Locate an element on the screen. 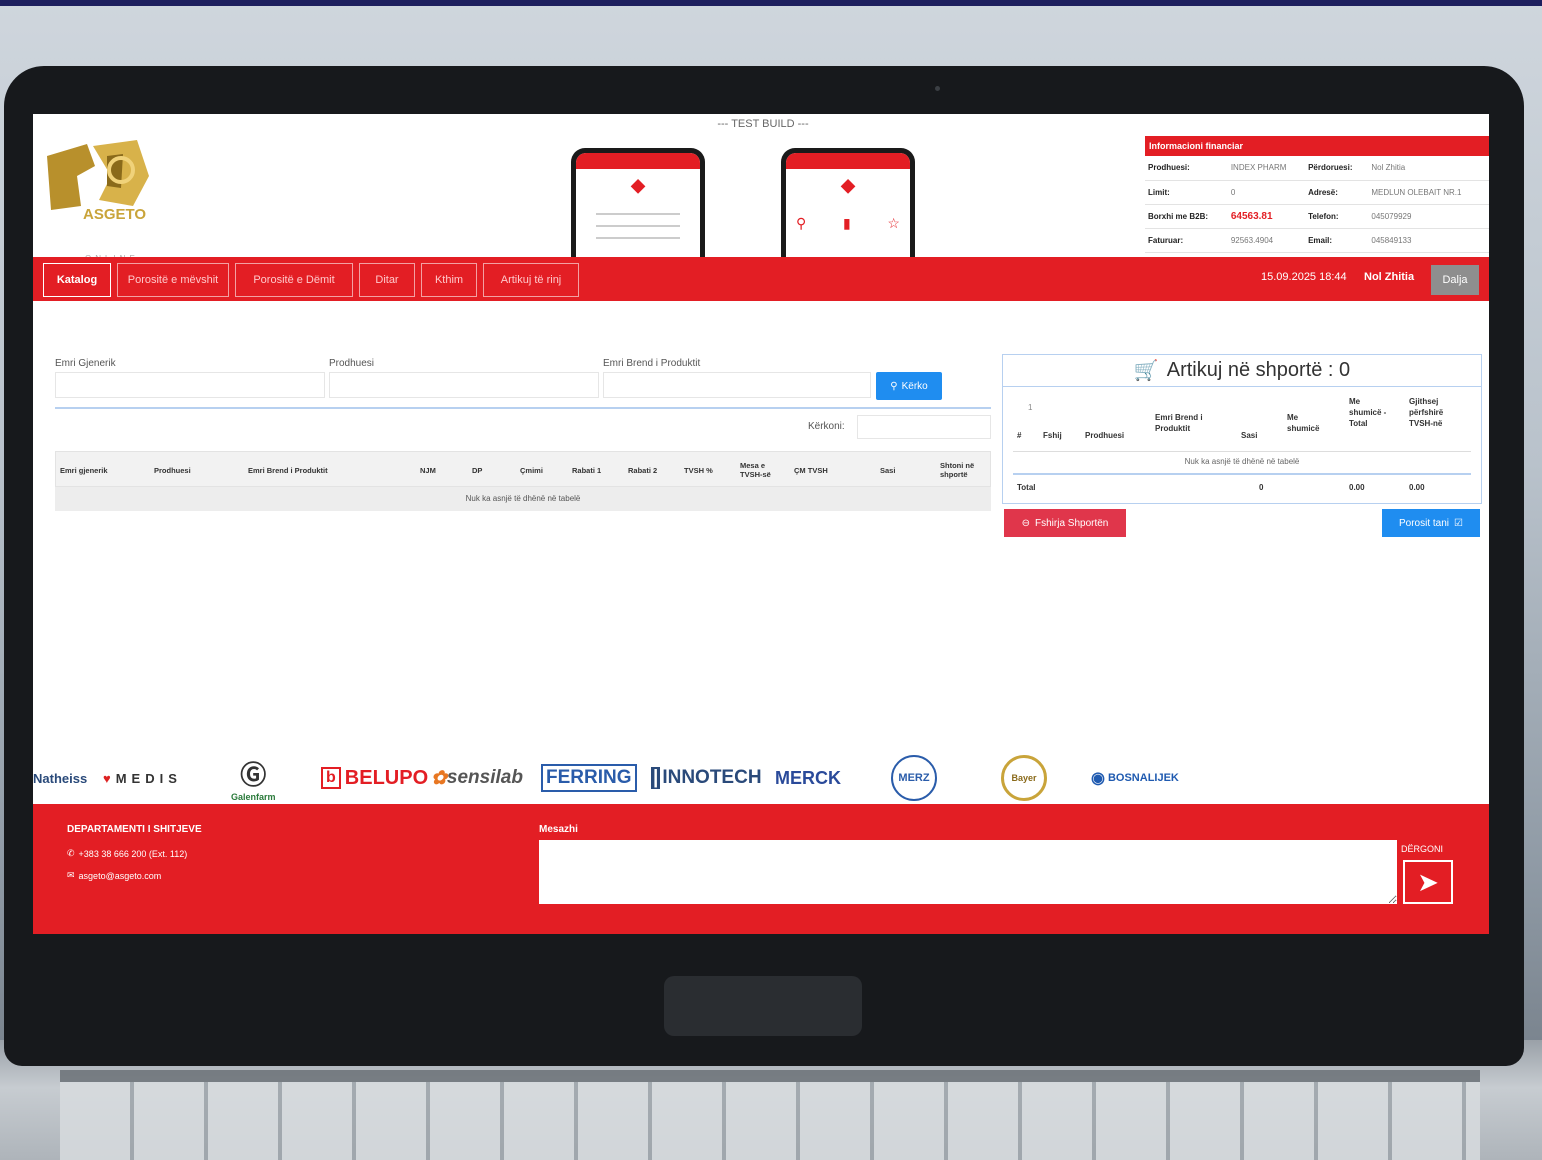 This screenshot has height=1160, width=1542. brand-logo: Bayer is located at coordinates (1024, 778).